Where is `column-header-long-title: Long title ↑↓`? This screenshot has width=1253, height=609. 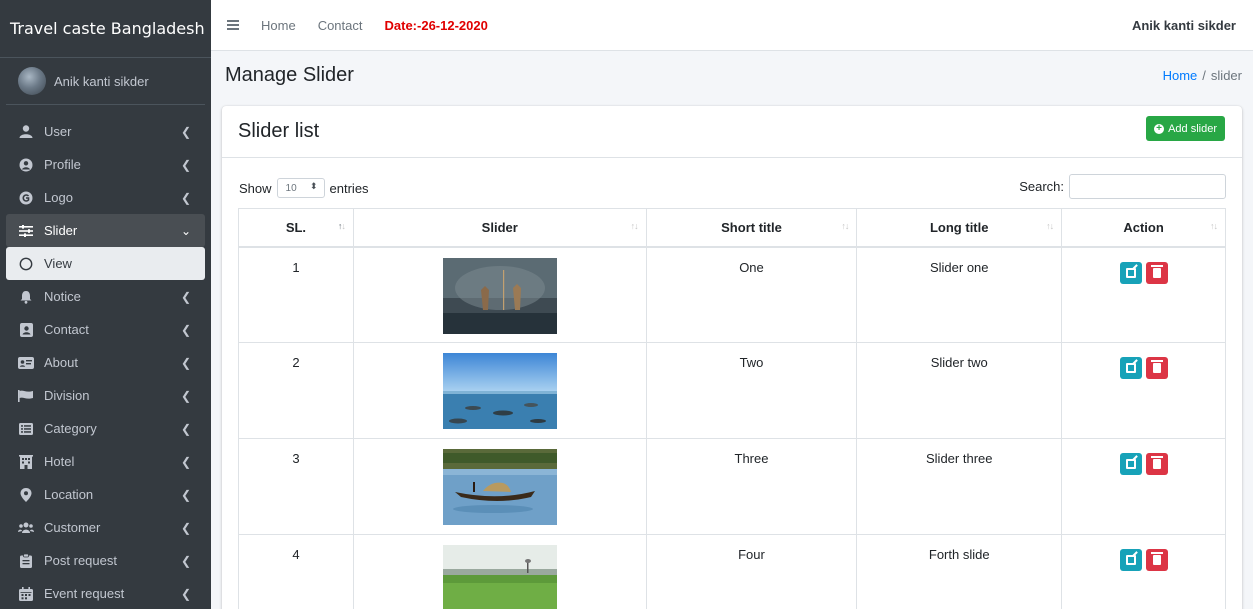 column-header-long-title: Long title ↑↓ is located at coordinates (959, 228).